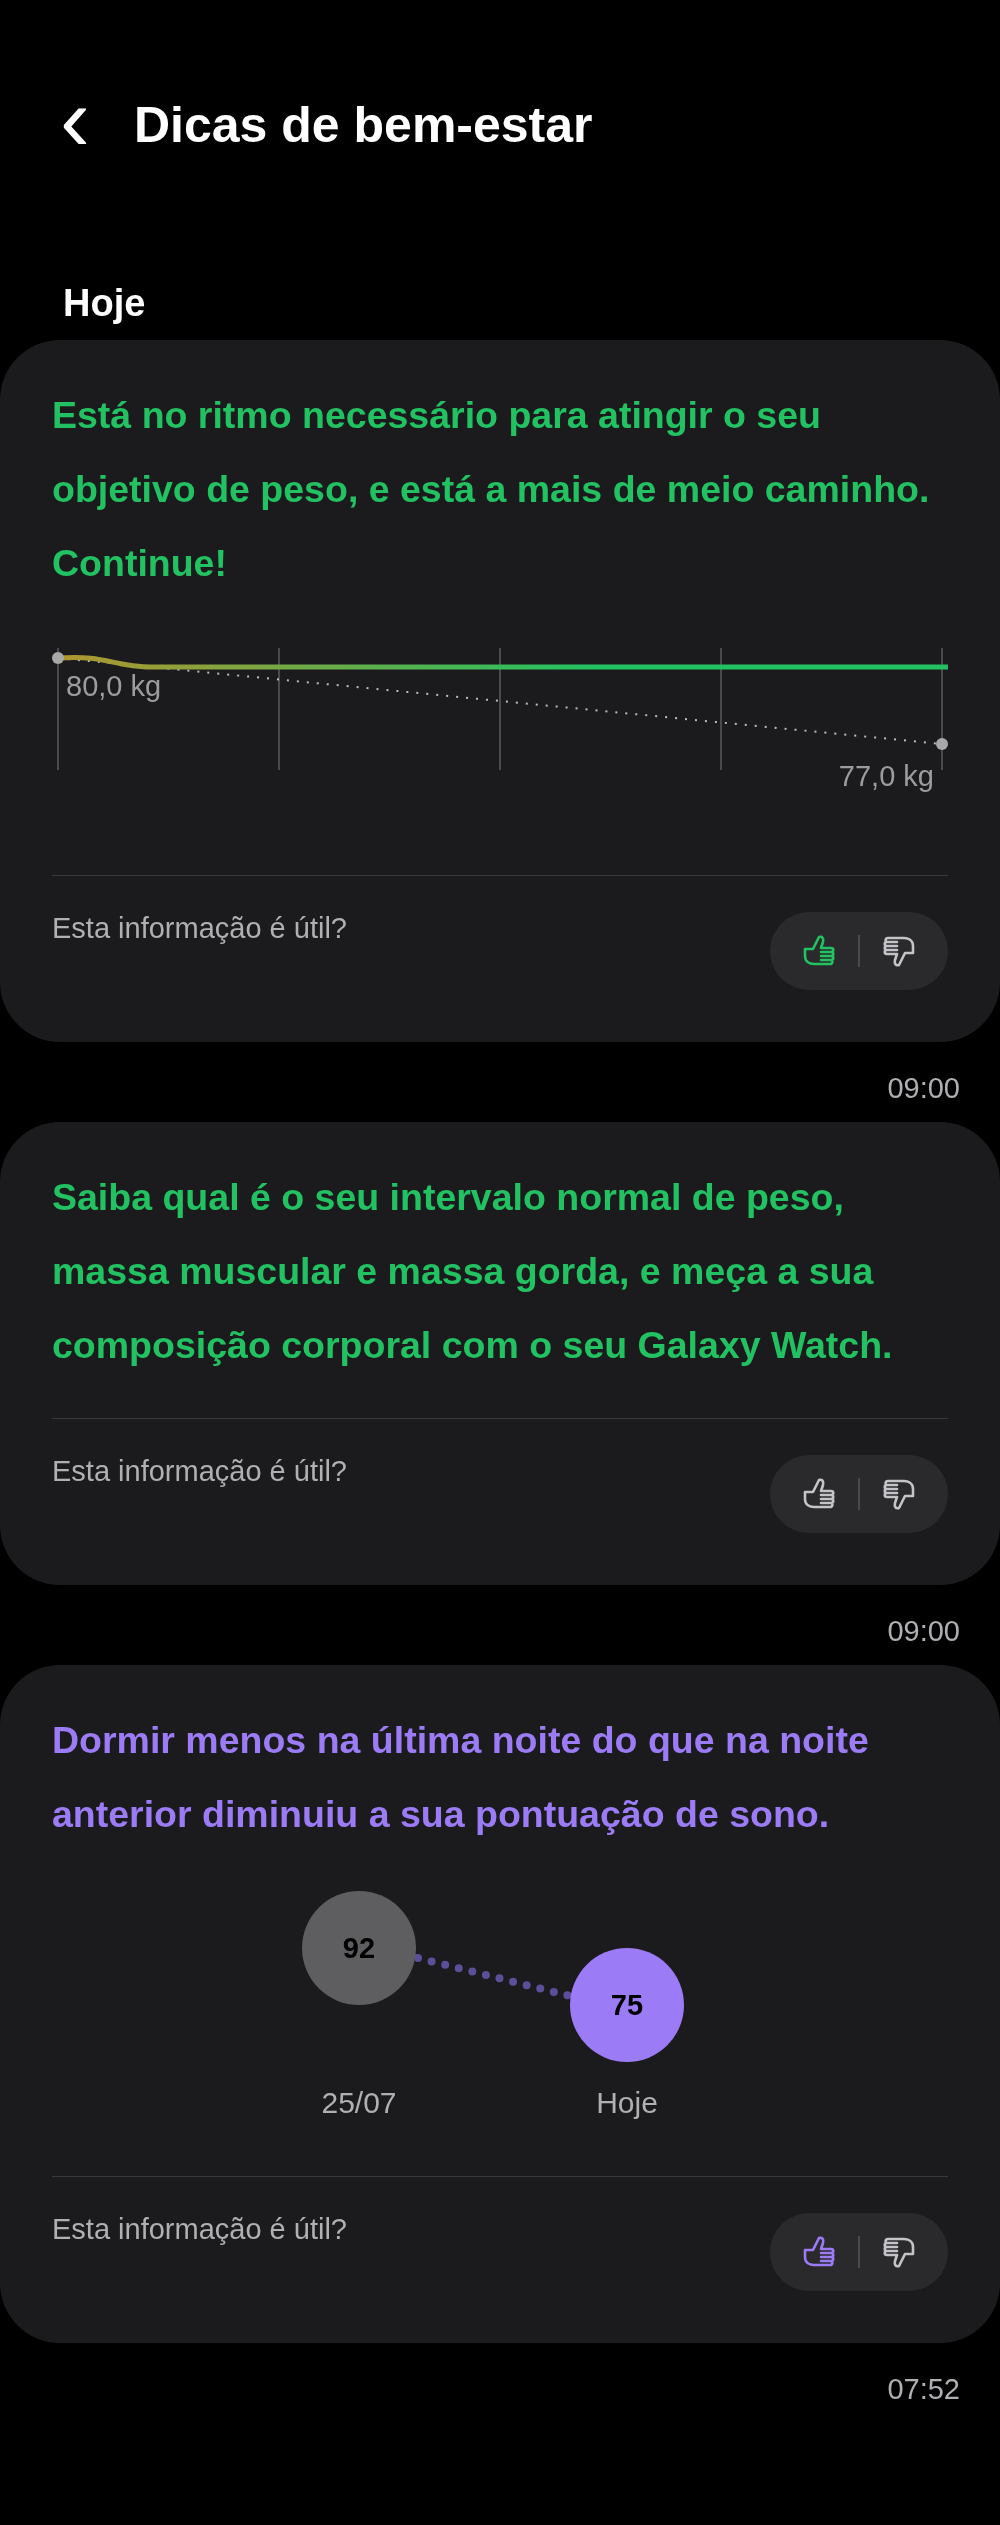 The height and width of the screenshot is (2525, 1000). Describe the element at coordinates (359, 2103) in the screenshot. I see `date-label: 25/07` at that location.